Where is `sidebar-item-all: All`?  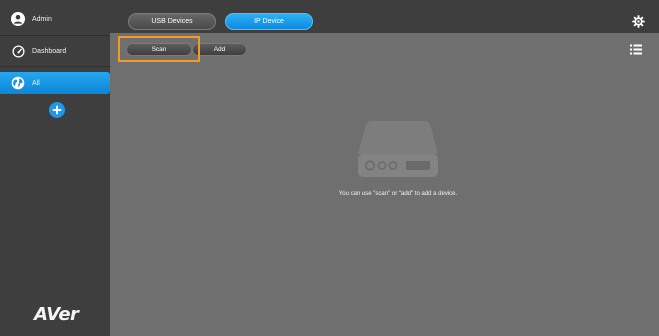 sidebar-item-all: All is located at coordinates (55, 83).